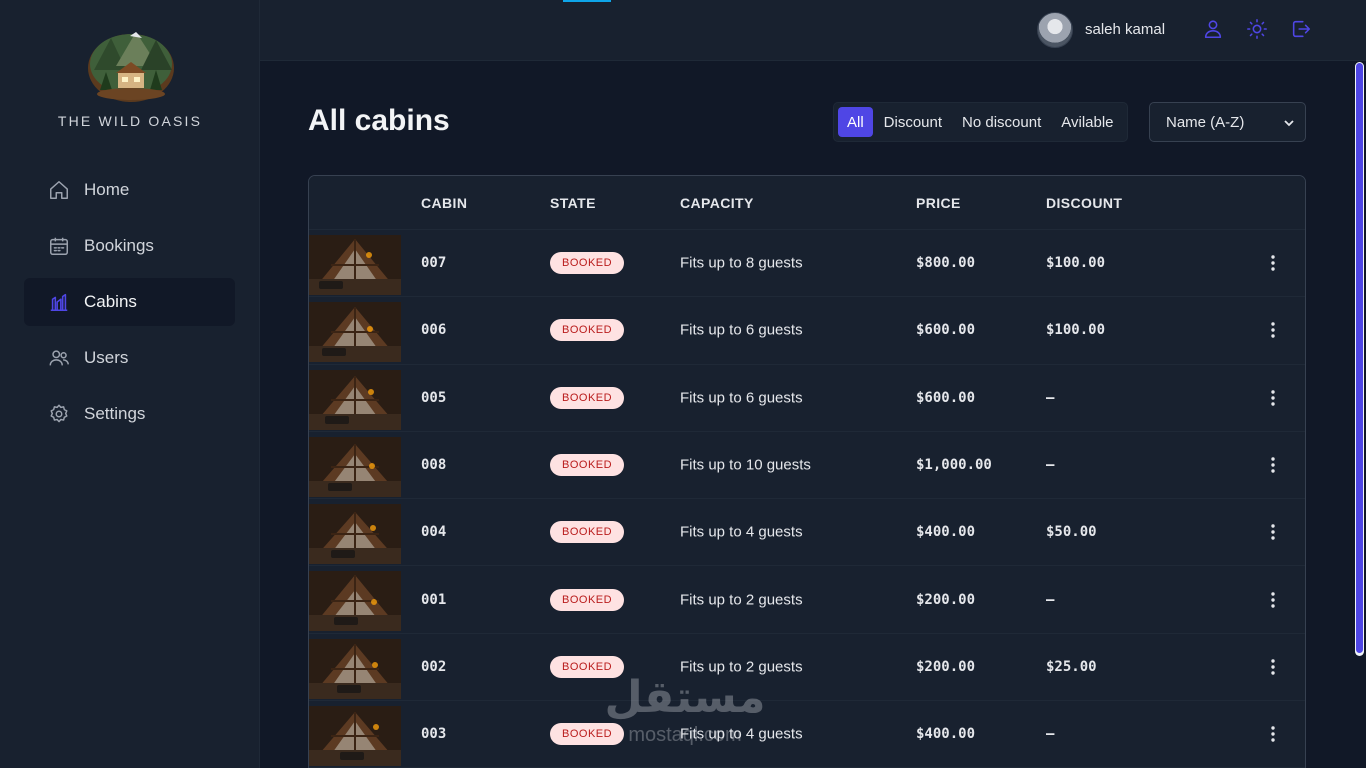 The width and height of the screenshot is (1366, 768). Describe the element at coordinates (444, 203) in the screenshot. I see `column-header-cabin: CABIN` at that location.